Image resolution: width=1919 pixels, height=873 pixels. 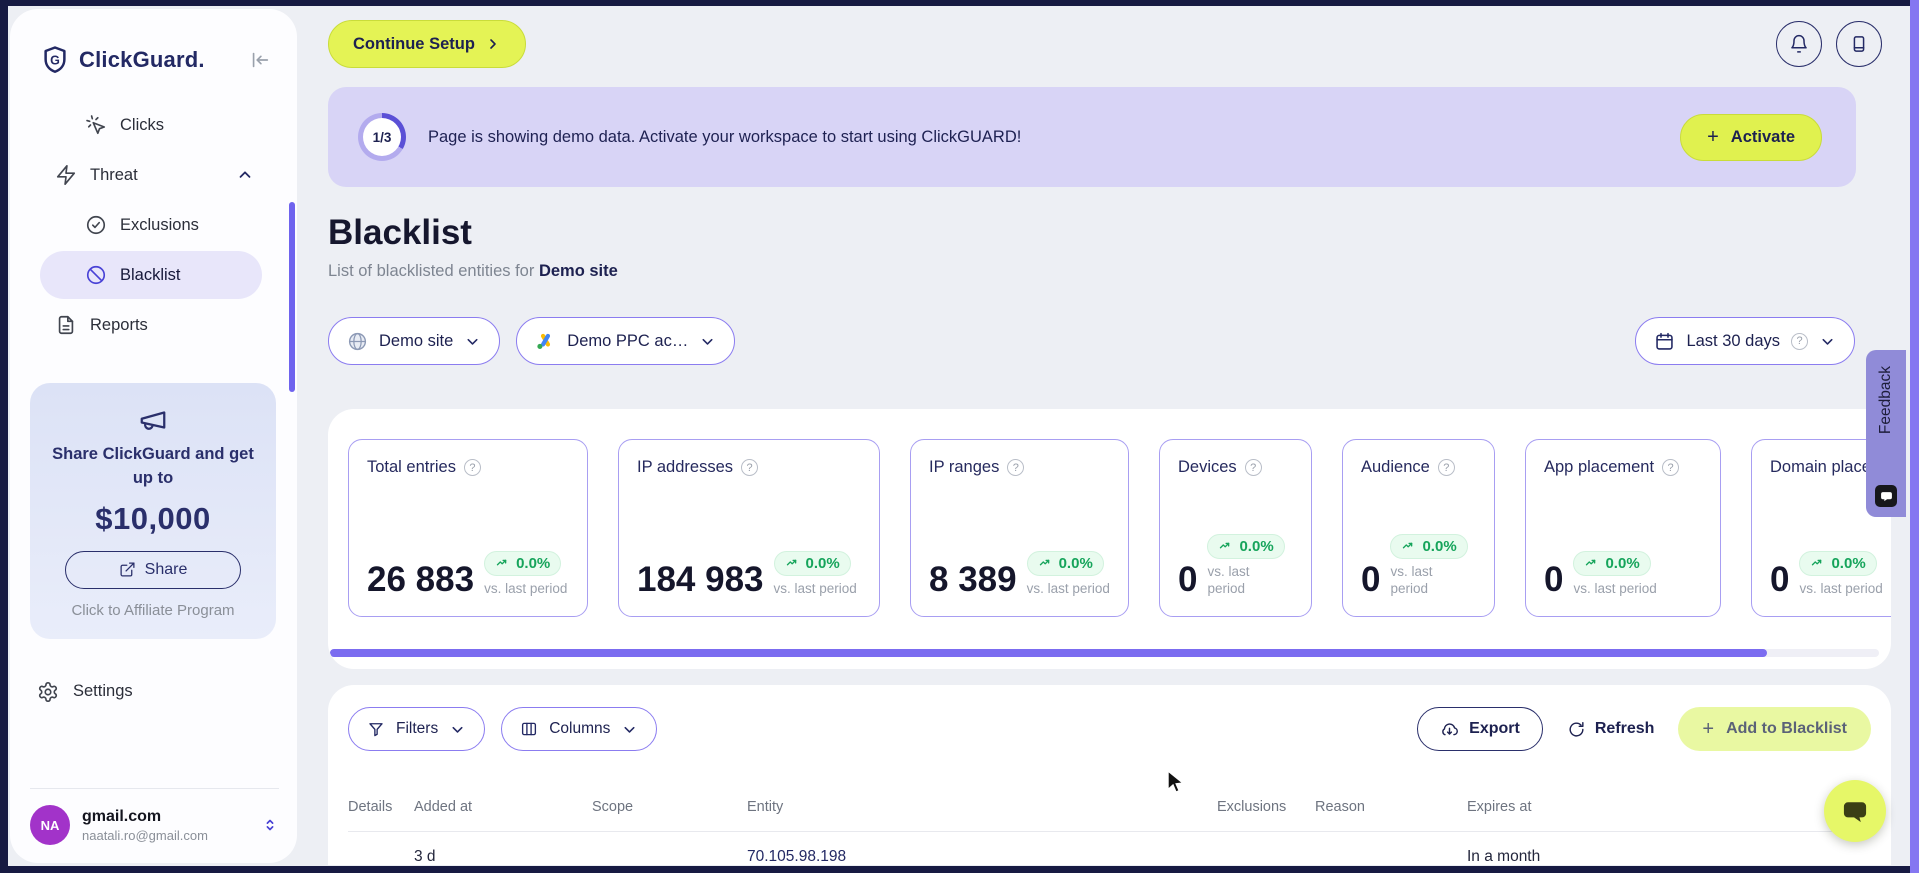 What do you see at coordinates (165, 825) in the screenshot?
I see `user-names: gmail.com naatali.ro@gmail.com` at bounding box center [165, 825].